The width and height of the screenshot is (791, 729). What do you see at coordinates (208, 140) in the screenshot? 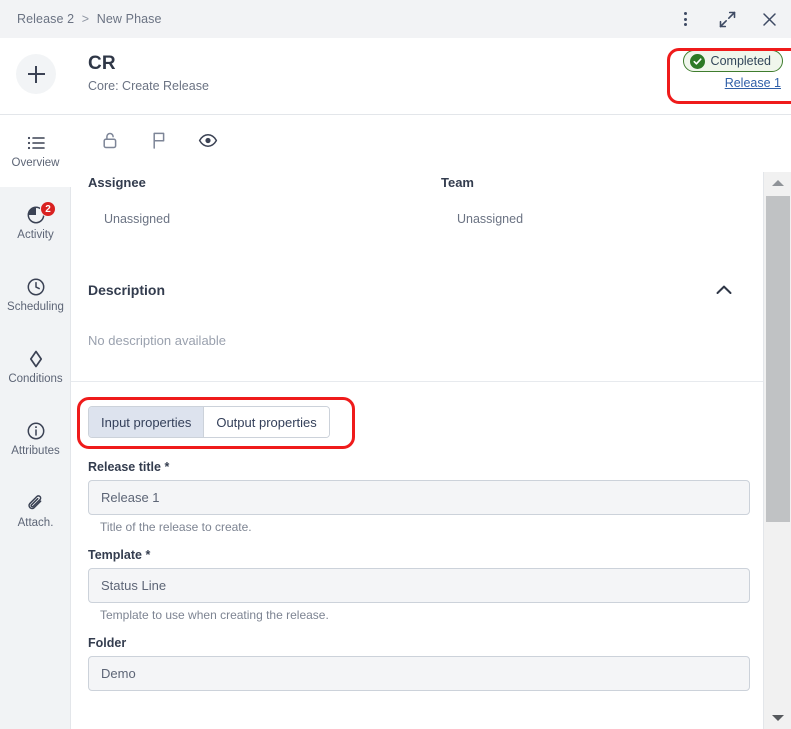
I see `eye-icon` at bounding box center [208, 140].